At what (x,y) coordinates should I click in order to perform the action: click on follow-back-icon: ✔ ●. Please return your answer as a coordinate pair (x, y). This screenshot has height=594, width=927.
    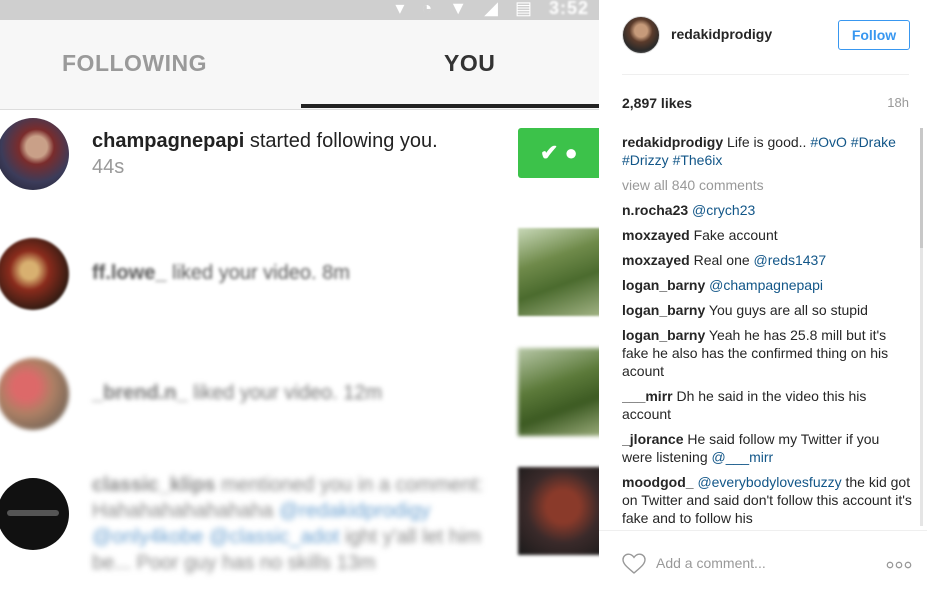
    Looking at the image, I should click on (559, 152).